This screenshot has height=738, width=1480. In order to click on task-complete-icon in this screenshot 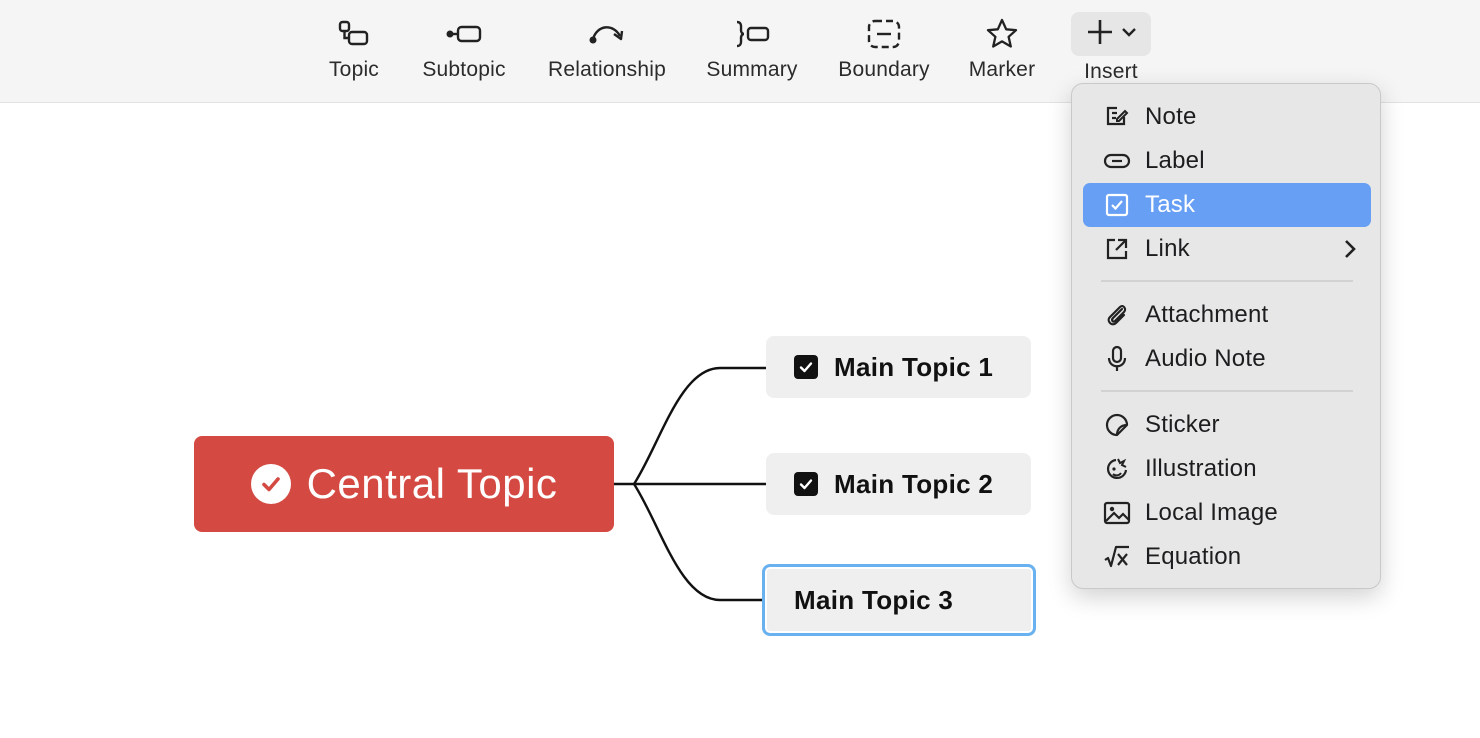, I will do `click(270, 484)`.